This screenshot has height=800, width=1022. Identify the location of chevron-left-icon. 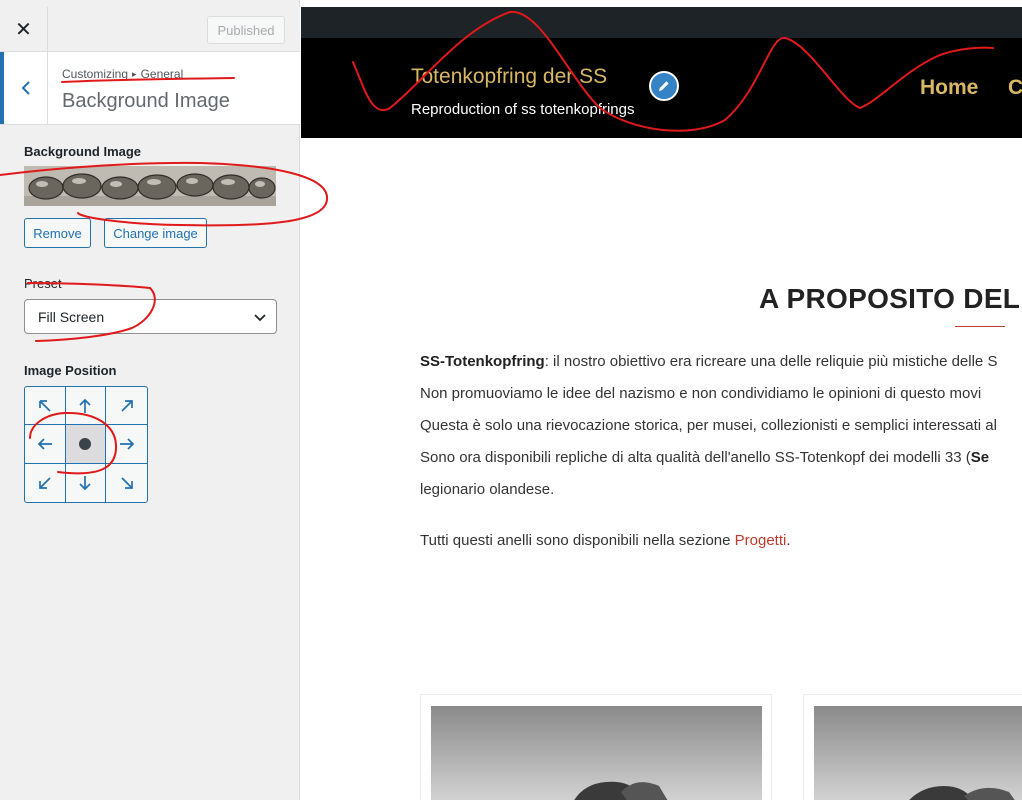
(25, 88).